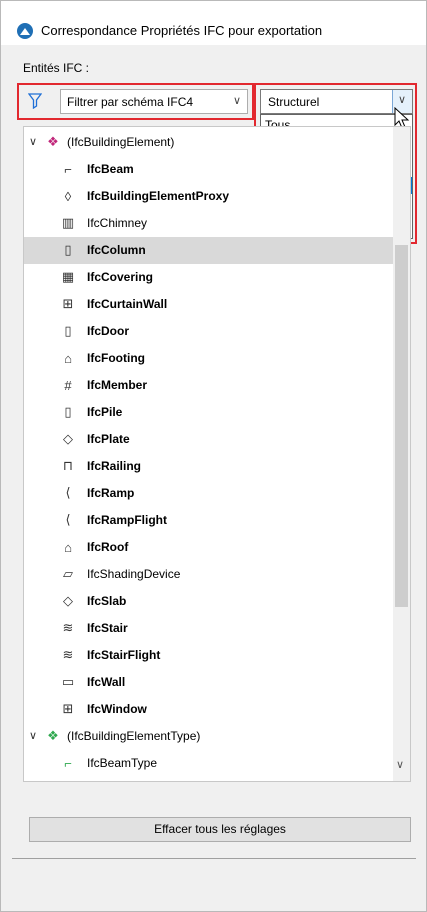  What do you see at coordinates (294, 102) in the screenshot?
I see `schema-select-value: Structurel` at bounding box center [294, 102].